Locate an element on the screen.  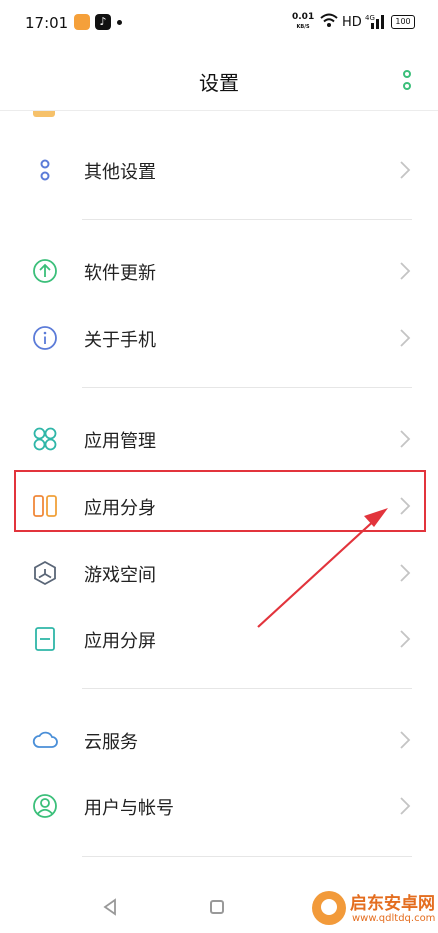
wifi-icon is located at coordinates (329, 20).